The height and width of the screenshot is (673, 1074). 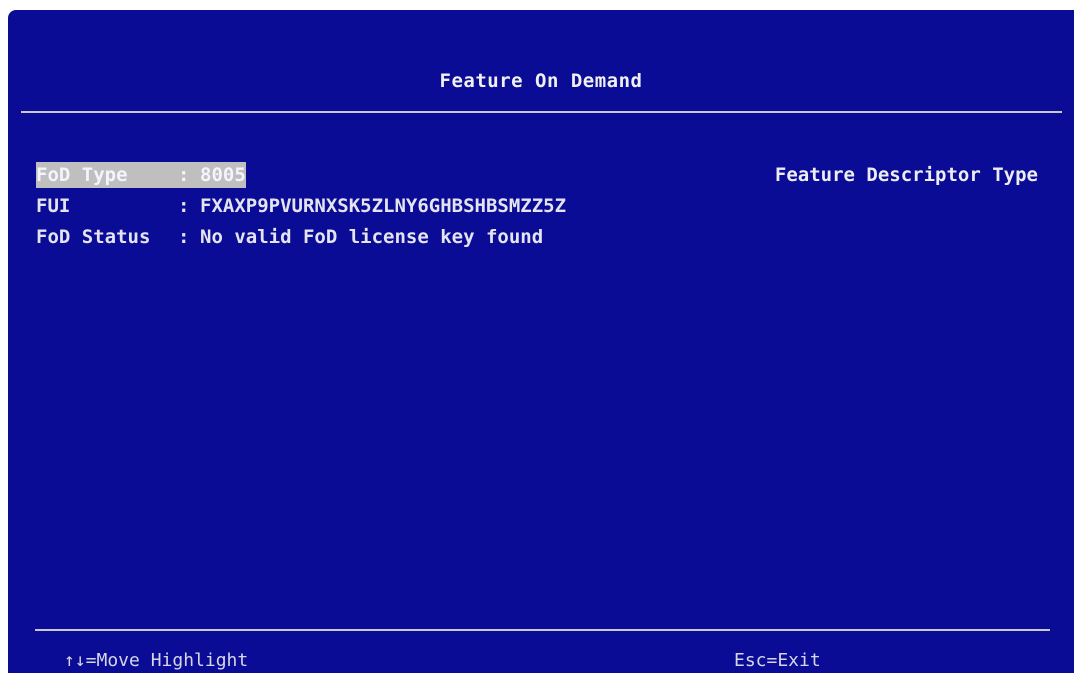 What do you see at coordinates (82, 175) in the screenshot?
I see `field-label: FoD Type` at bounding box center [82, 175].